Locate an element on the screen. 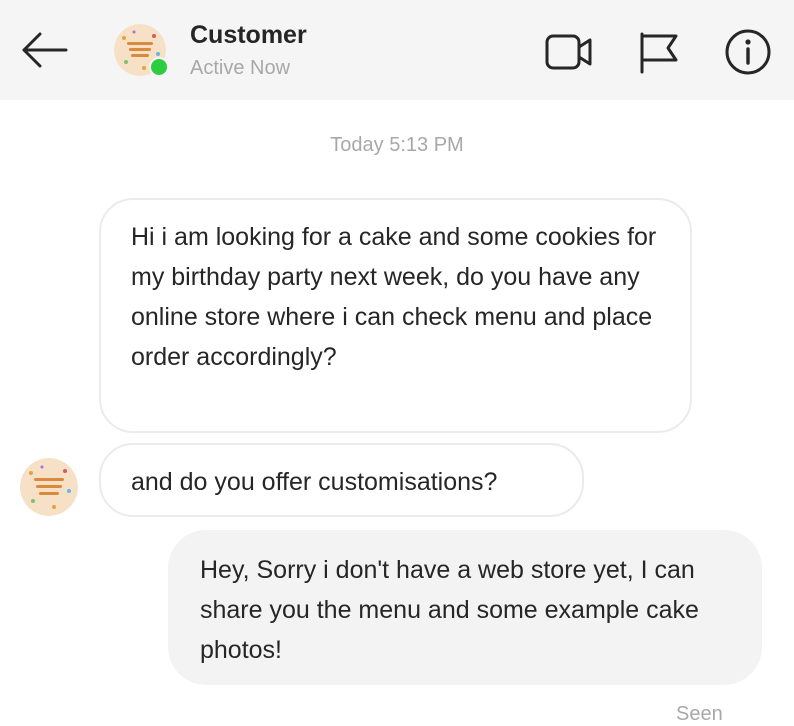 This screenshot has width=794, height=726. sender-avatar is located at coordinates (49, 487).